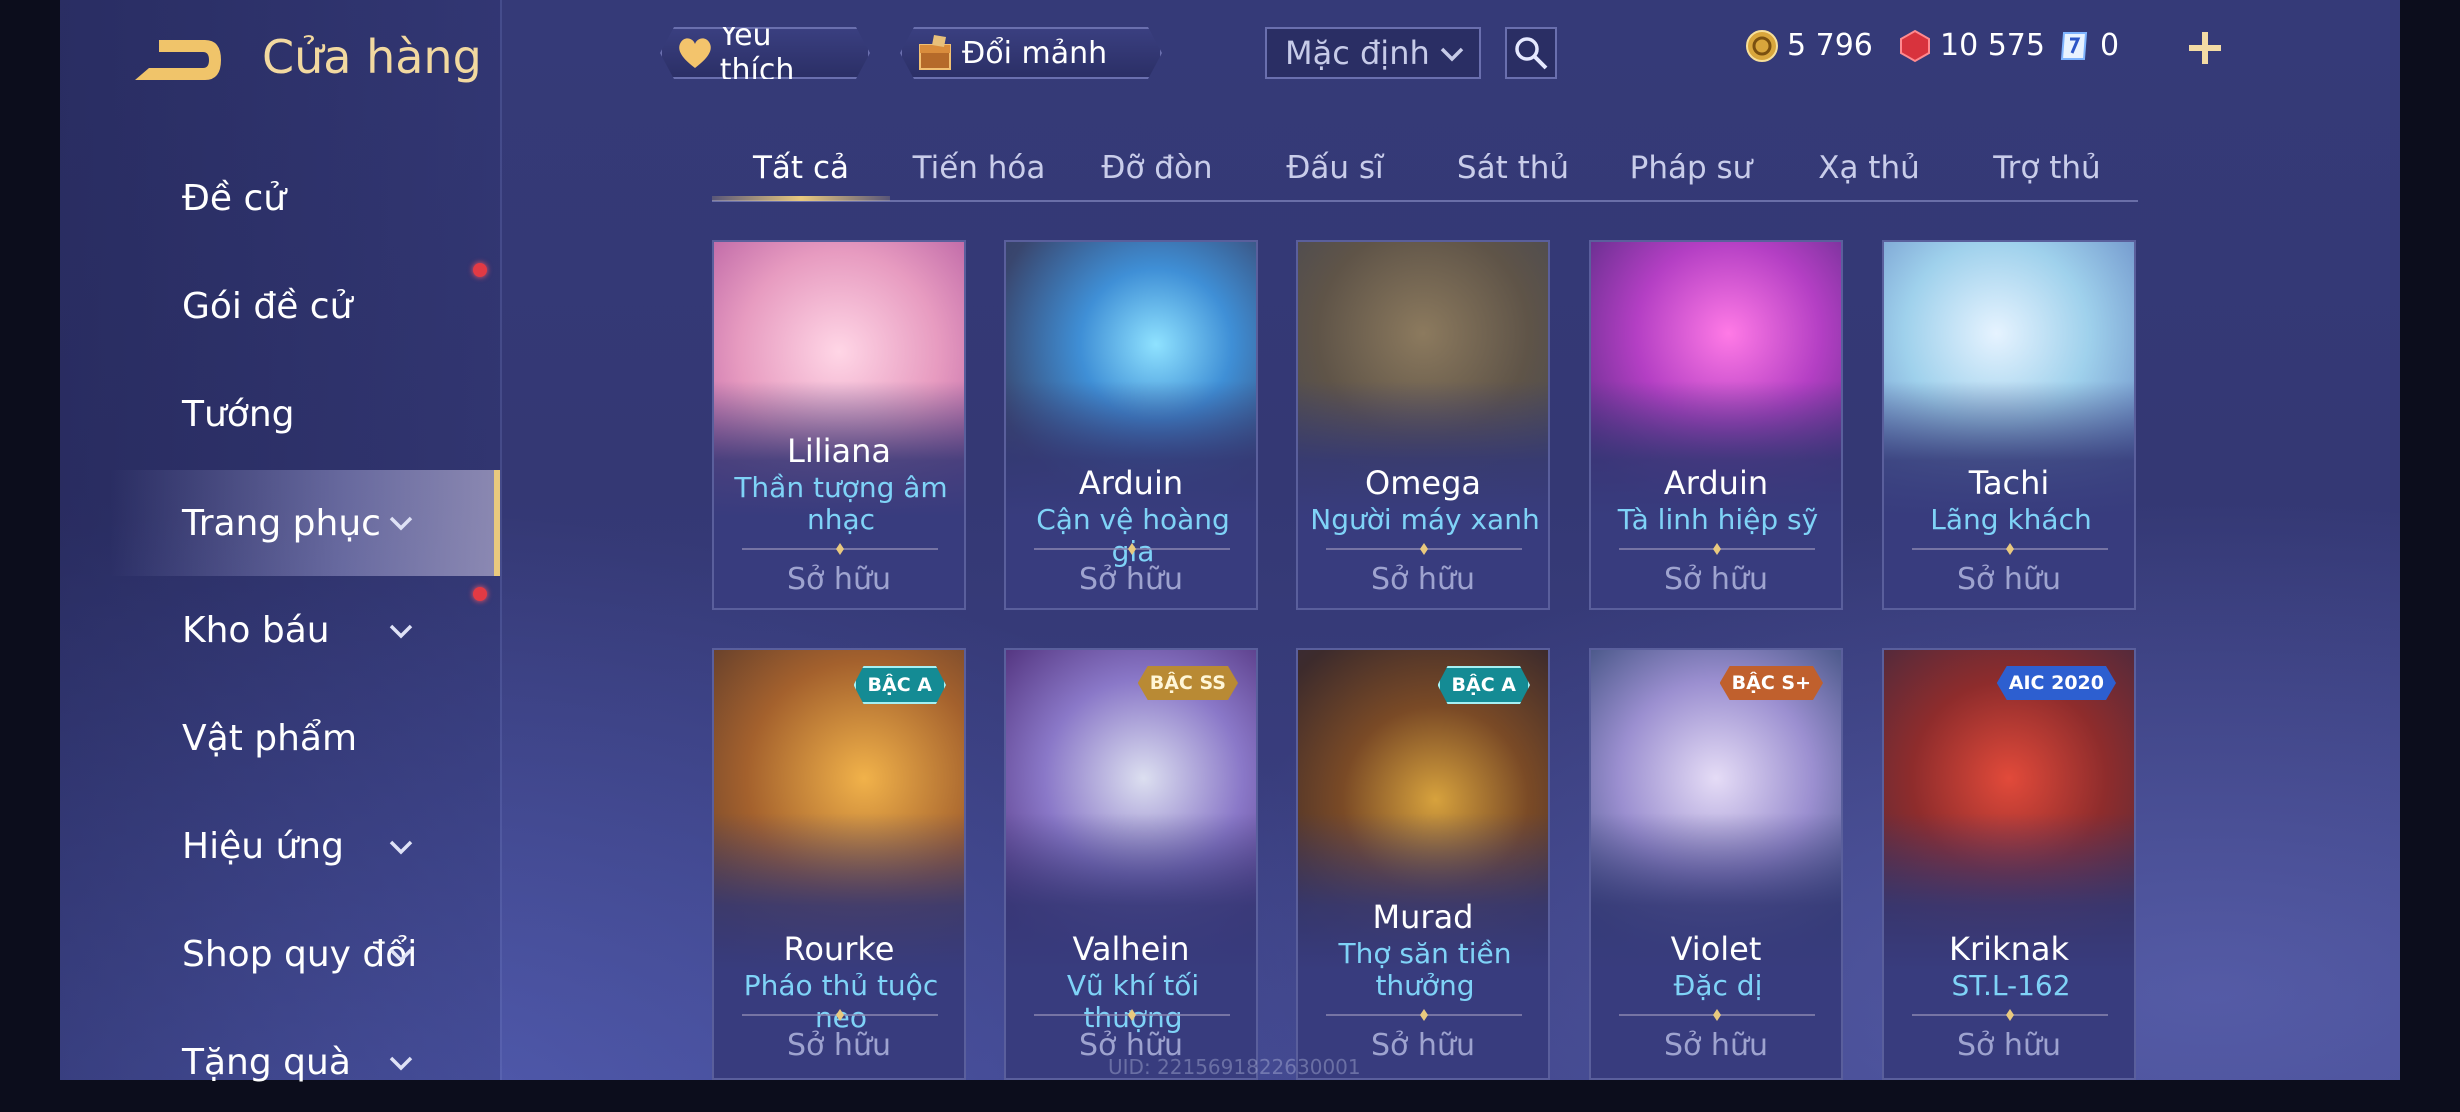  Describe the element at coordinates (266, 1062) in the screenshot. I see `sidebar-item-label: Tặng quà` at that location.